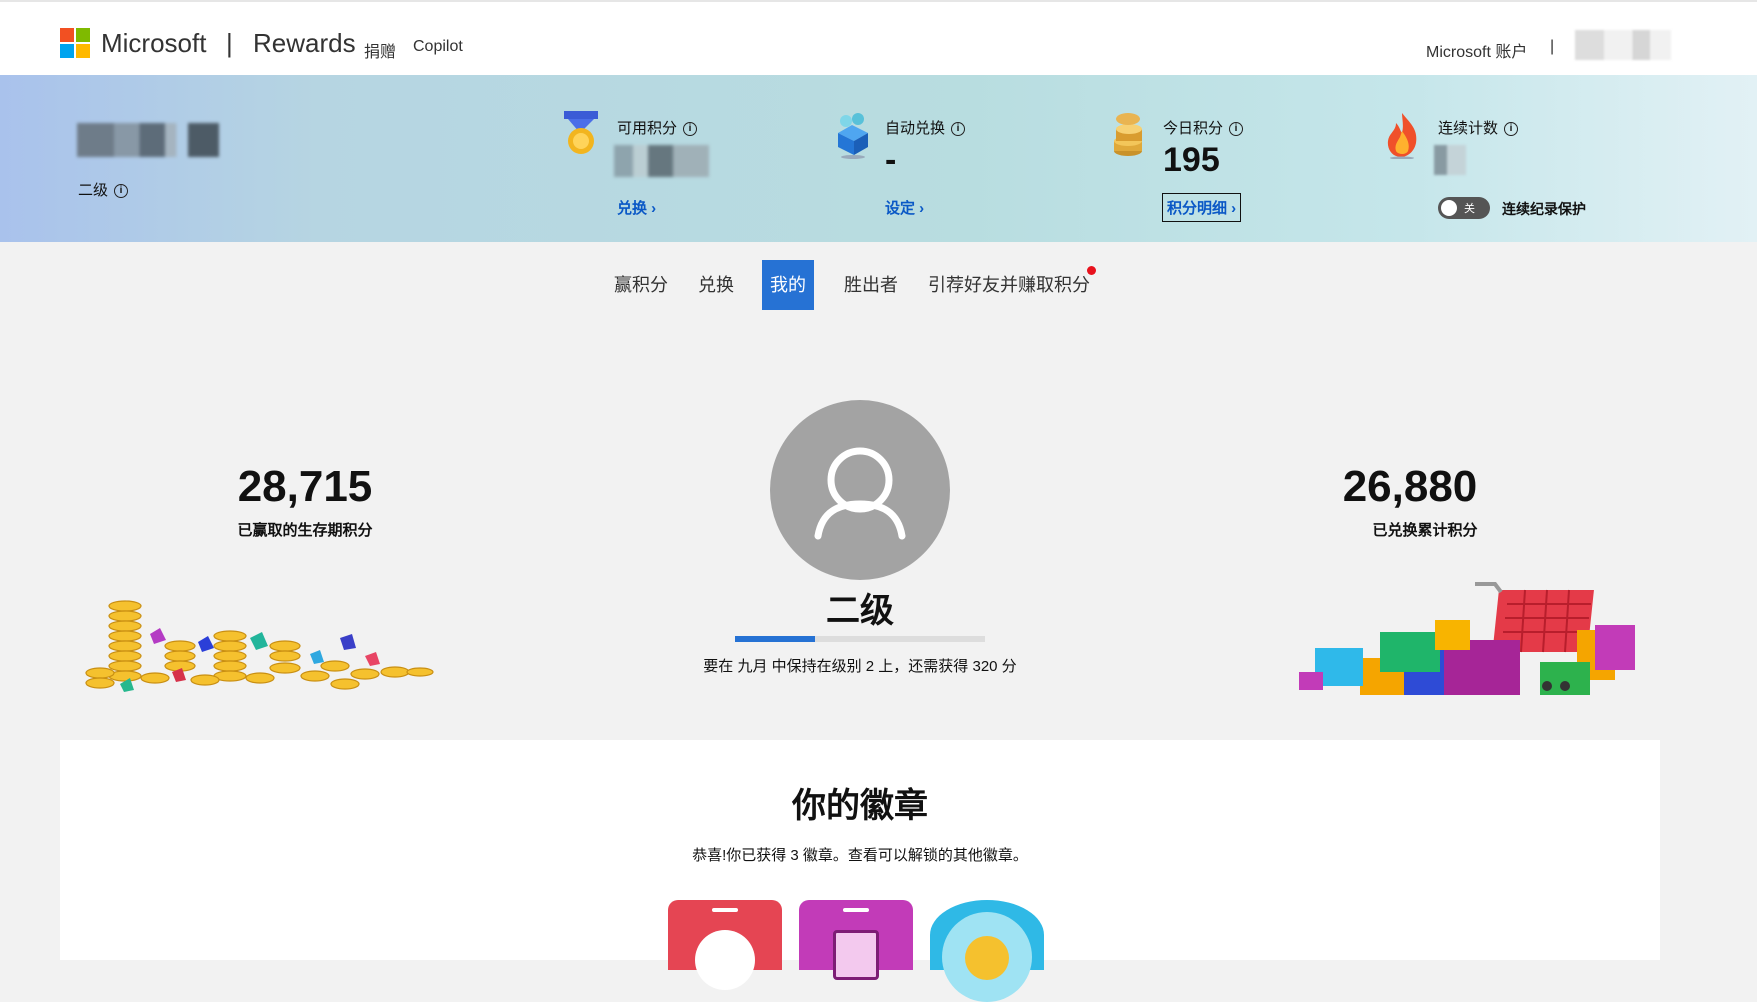  Describe the element at coordinates (75, 43) in the screenshot. I see `microsoft-logo-icon` at that location.